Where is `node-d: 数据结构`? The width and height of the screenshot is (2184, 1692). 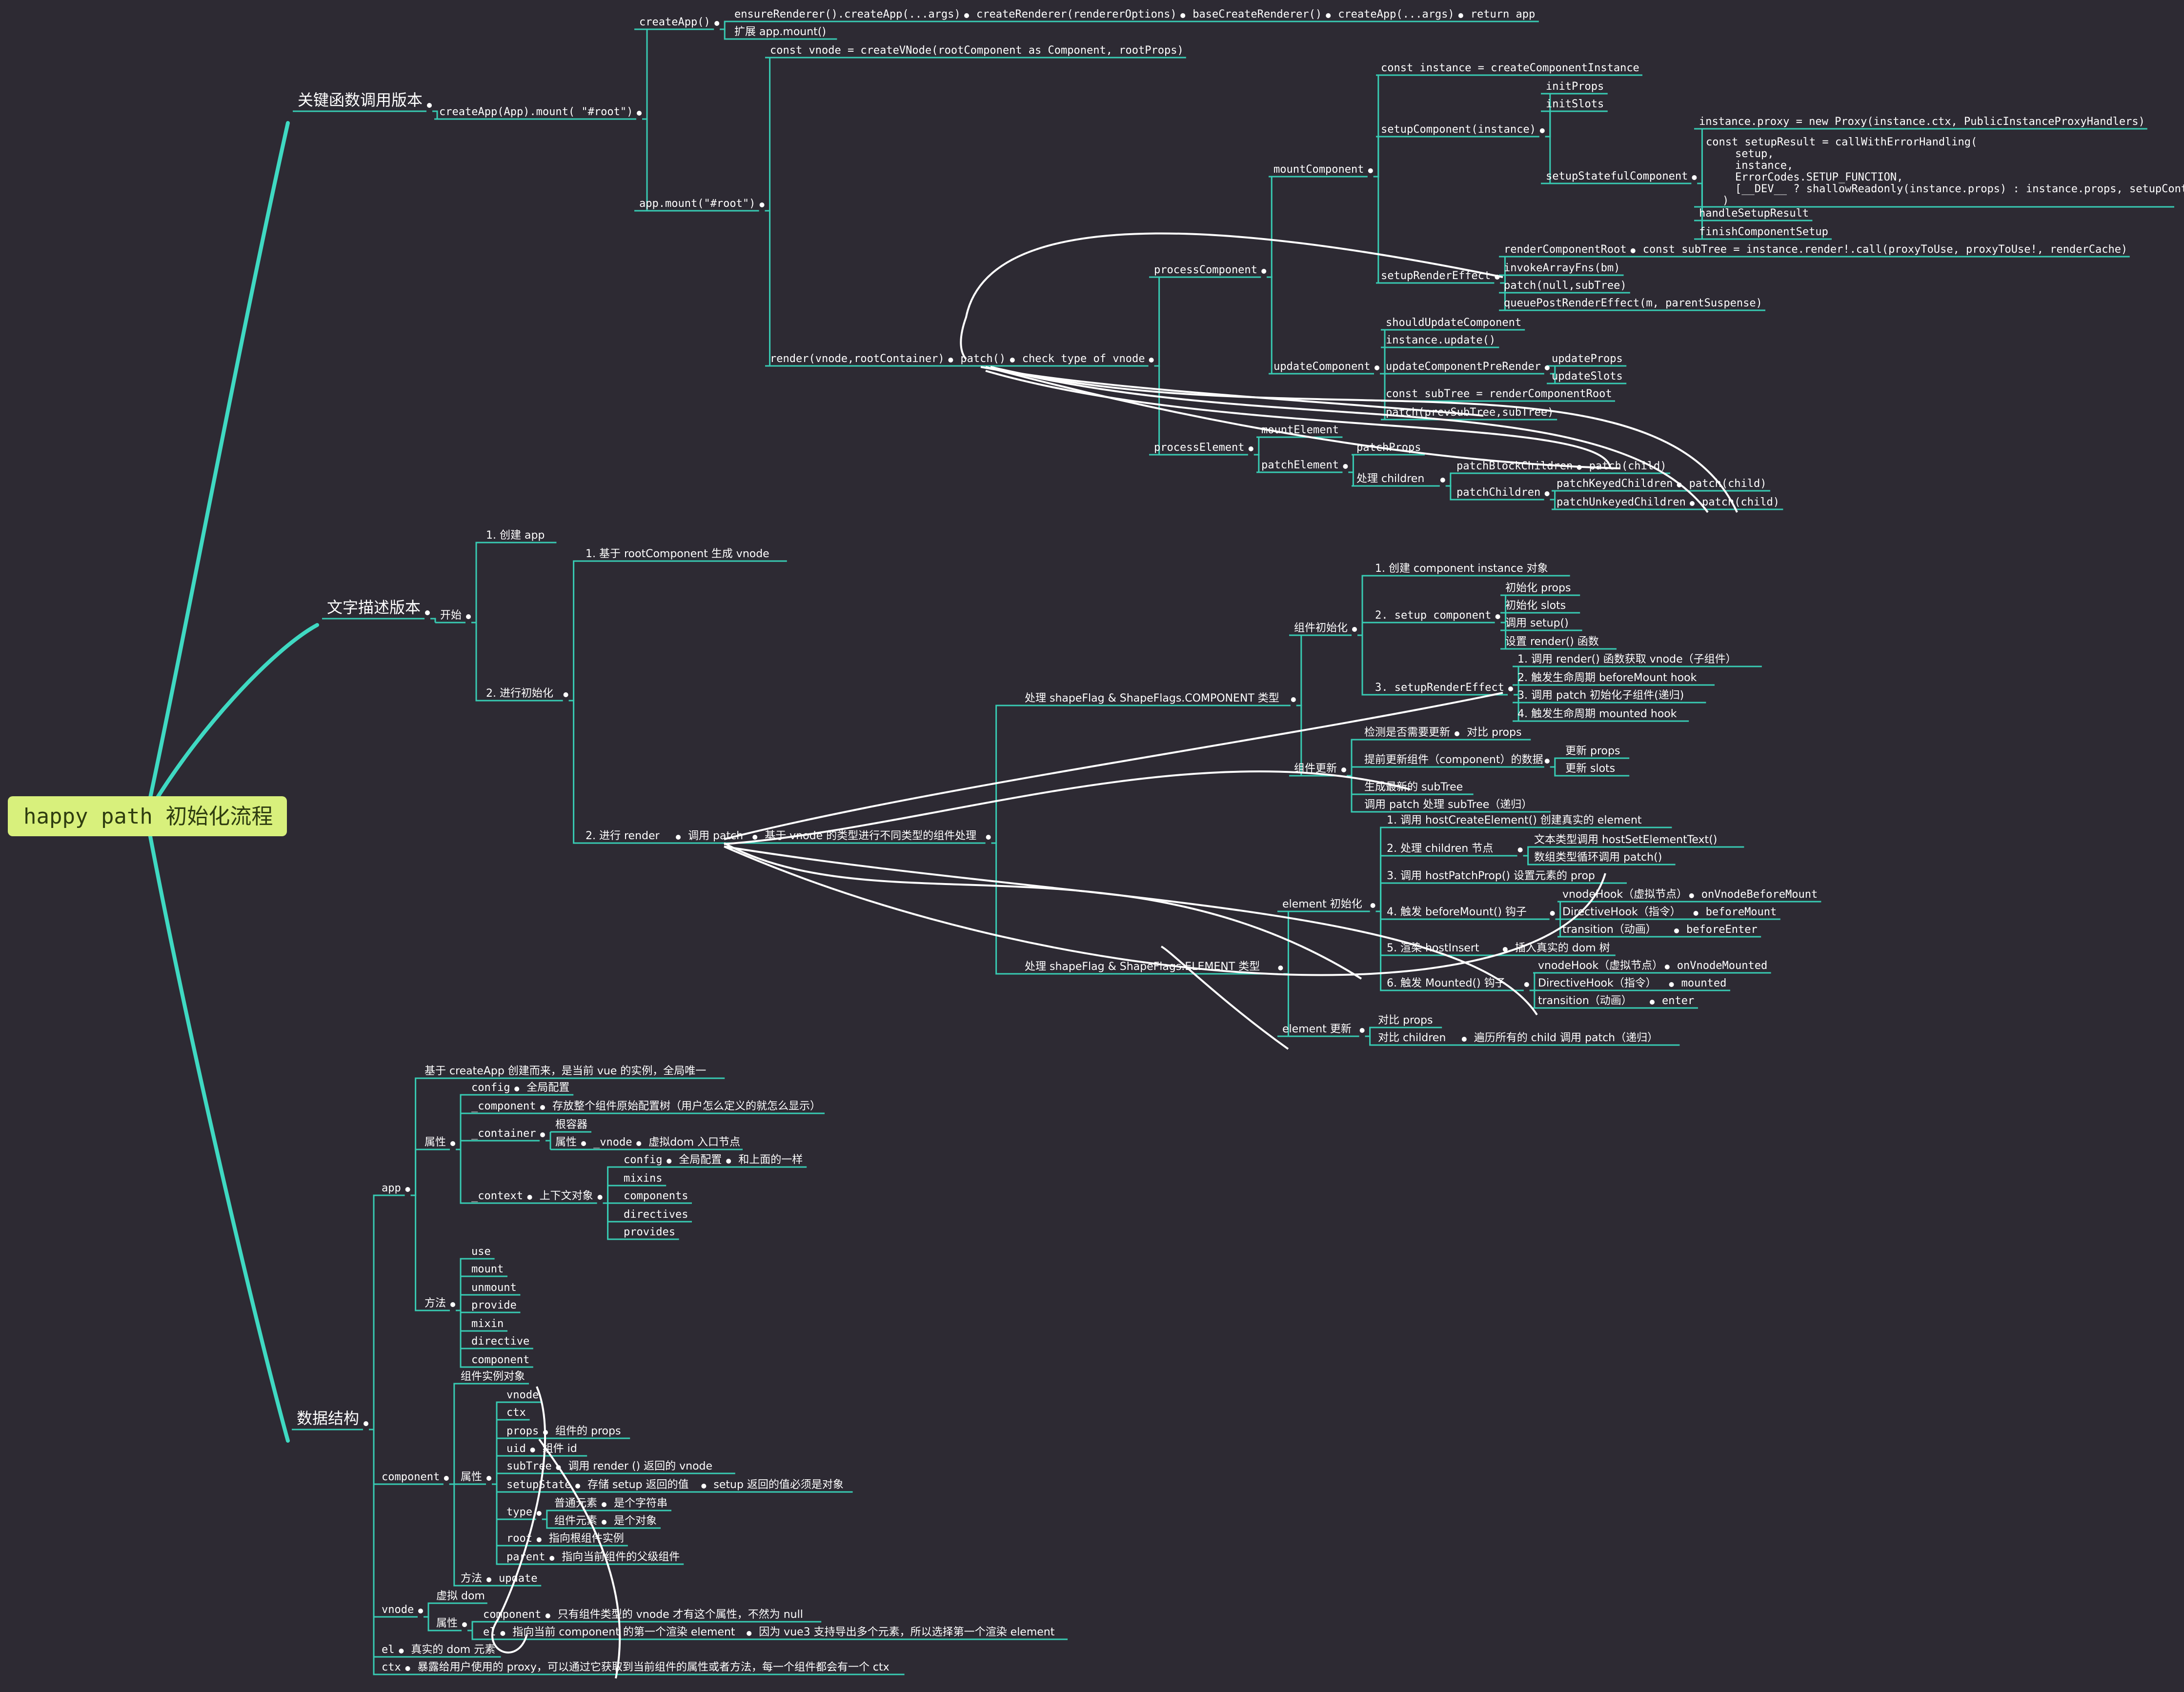
node-d: 数据结构 is located at coordinates (327, 1419).